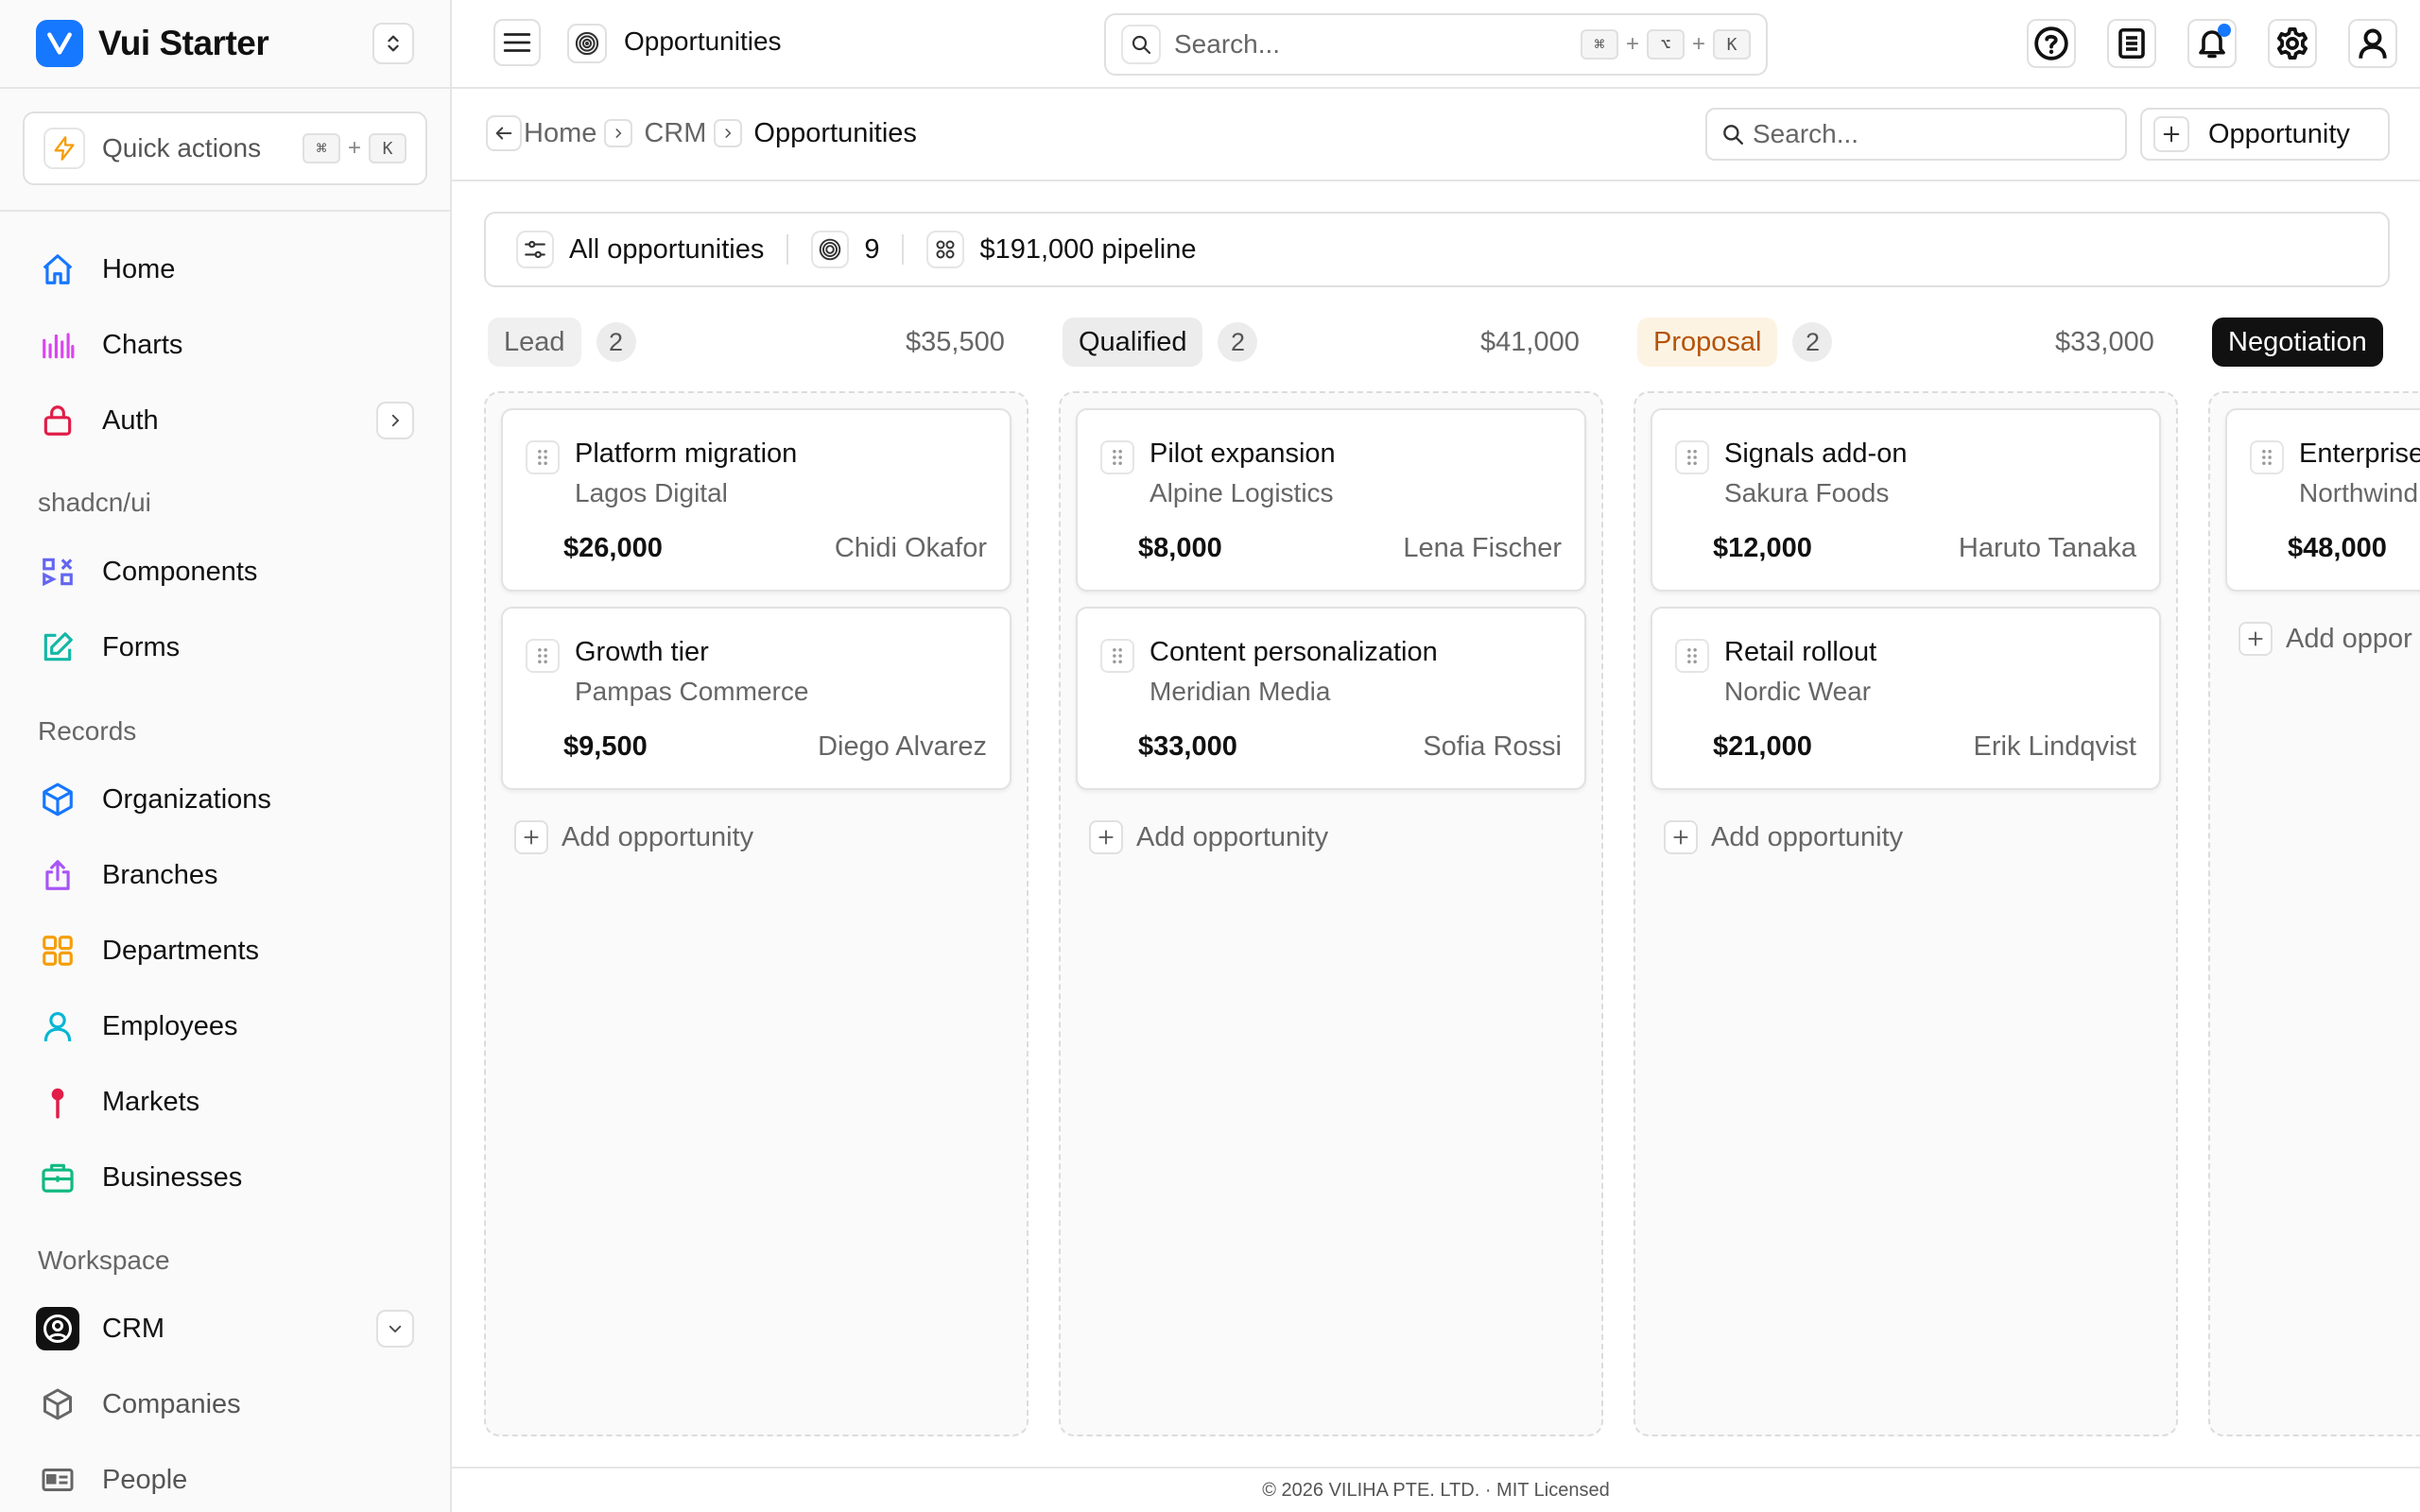 The width and height of the screenshot is (2420, 1512). What do you see at coordinates (2054, 746) in the screenshot?
I see `card-owner: Erik Lindqvist` at bounding box center [2054, 746].